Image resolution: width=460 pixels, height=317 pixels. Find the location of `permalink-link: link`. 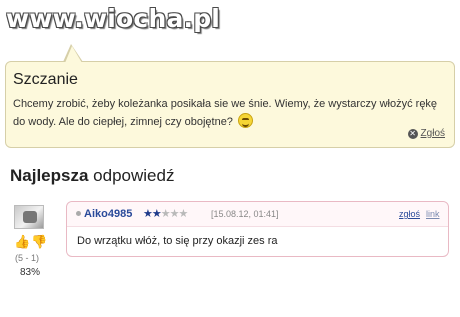

permalink-link: link is located at coordinates (433, 214).